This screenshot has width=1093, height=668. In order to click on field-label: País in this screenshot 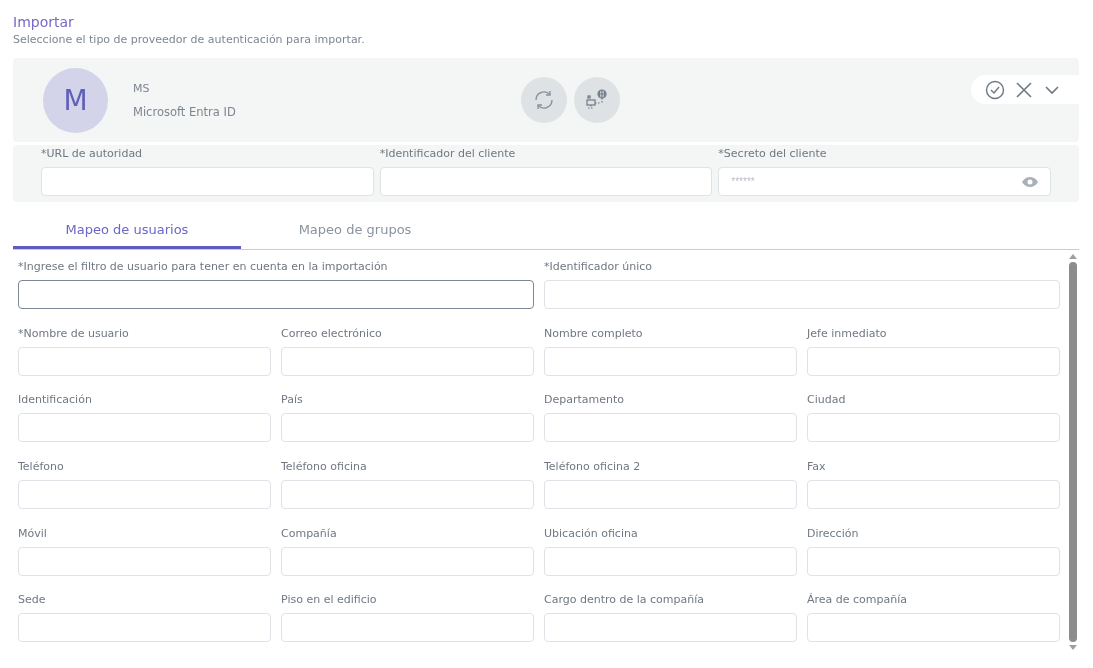, I will do `click(292, 400)`.